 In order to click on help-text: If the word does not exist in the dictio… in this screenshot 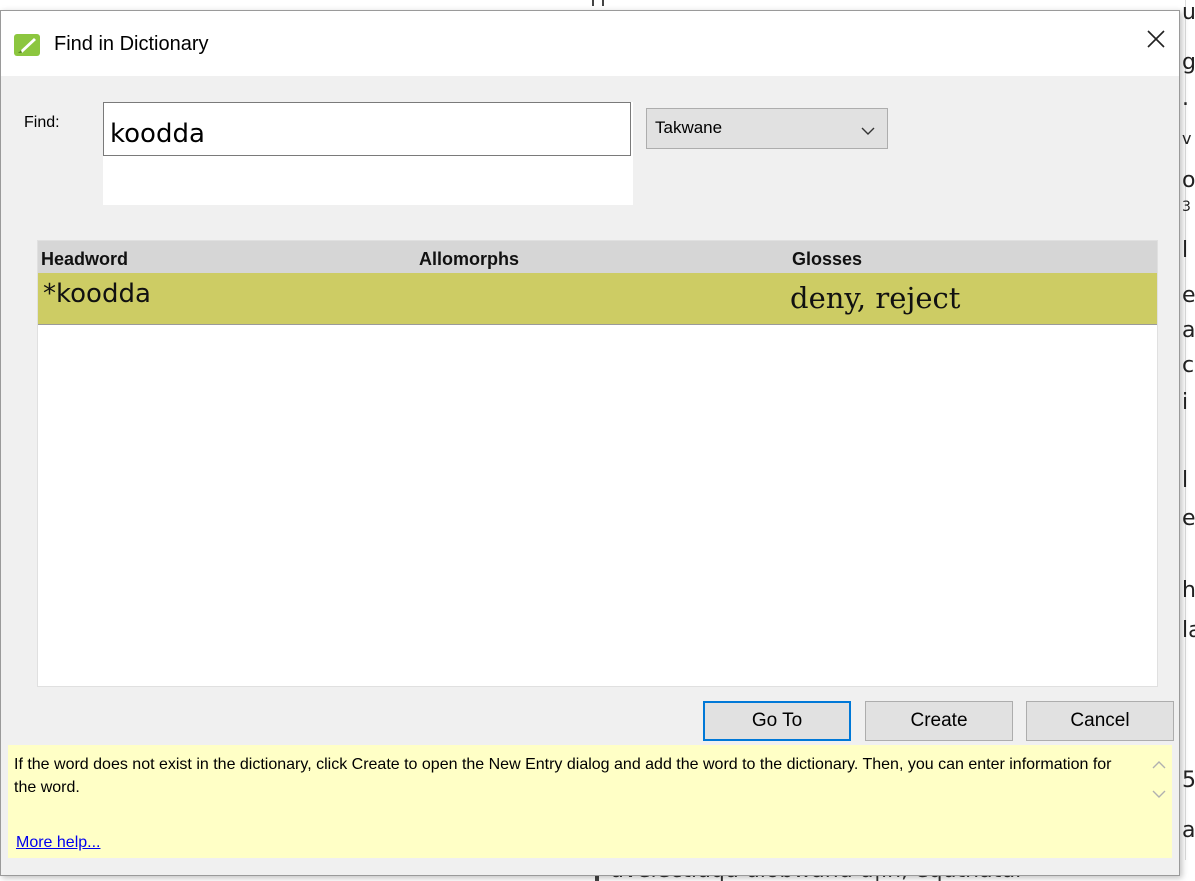, I will do `click(563, 776)`.